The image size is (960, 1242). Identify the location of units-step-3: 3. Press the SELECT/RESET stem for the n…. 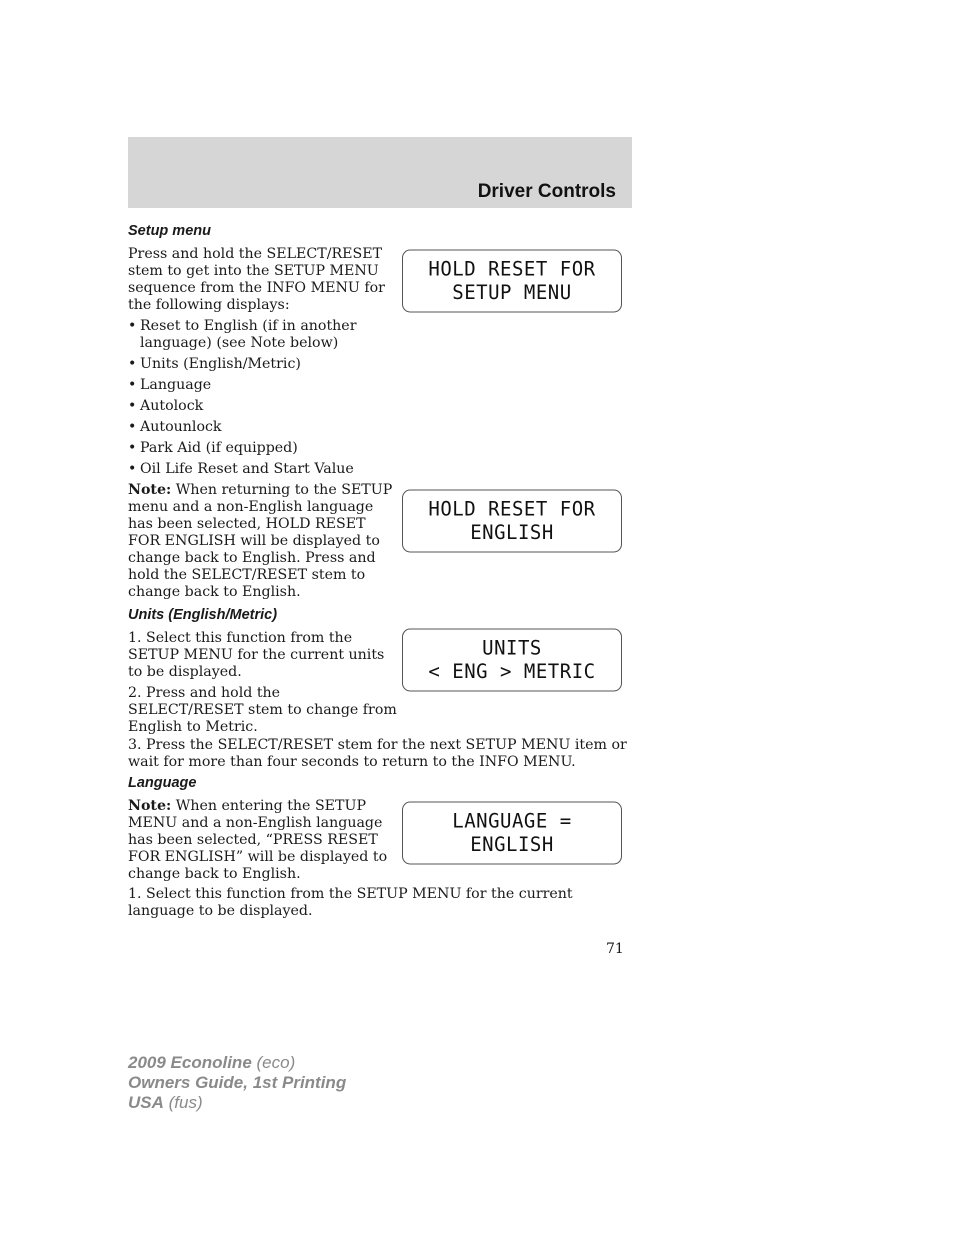
(377, 753).